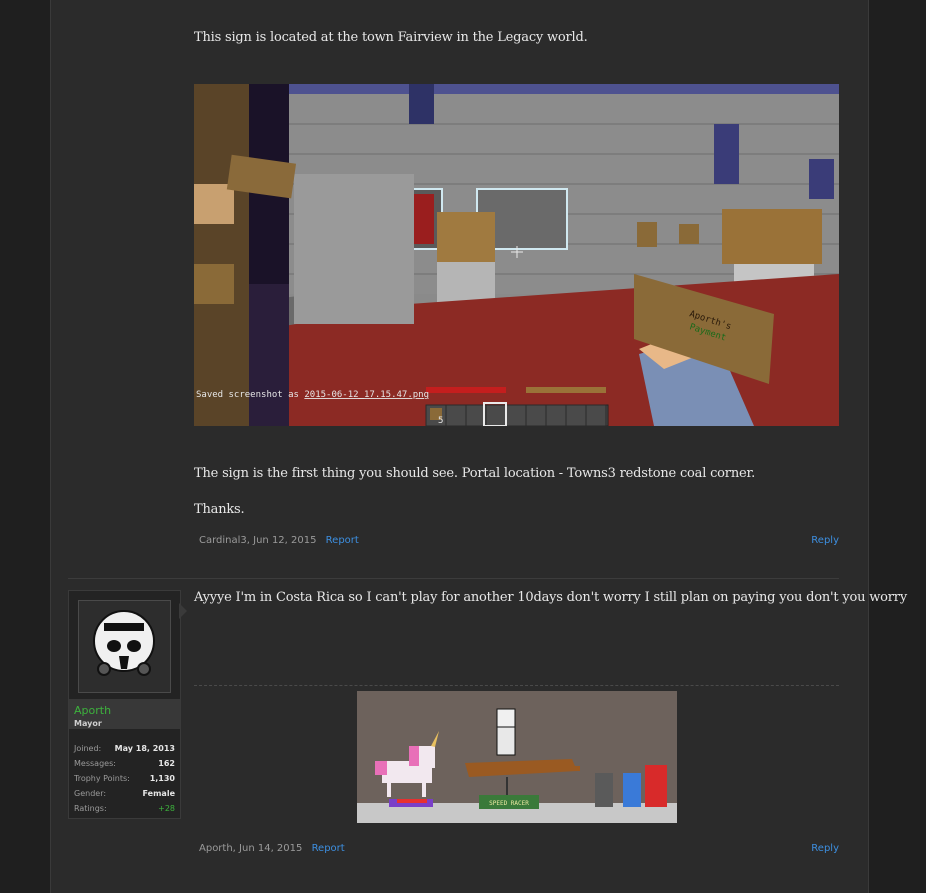  I want to click on post1-author-date: Cardinal3, Jun 12, 2015, so click(257, 540).